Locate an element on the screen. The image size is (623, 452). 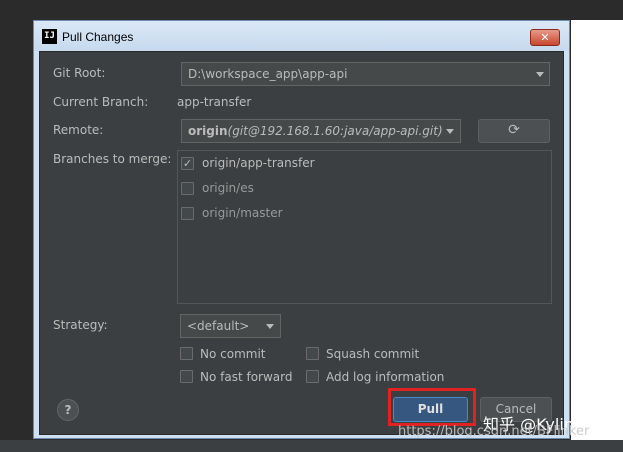
refresh-remote-button: ⟳ is located at coordinates (514, 131).